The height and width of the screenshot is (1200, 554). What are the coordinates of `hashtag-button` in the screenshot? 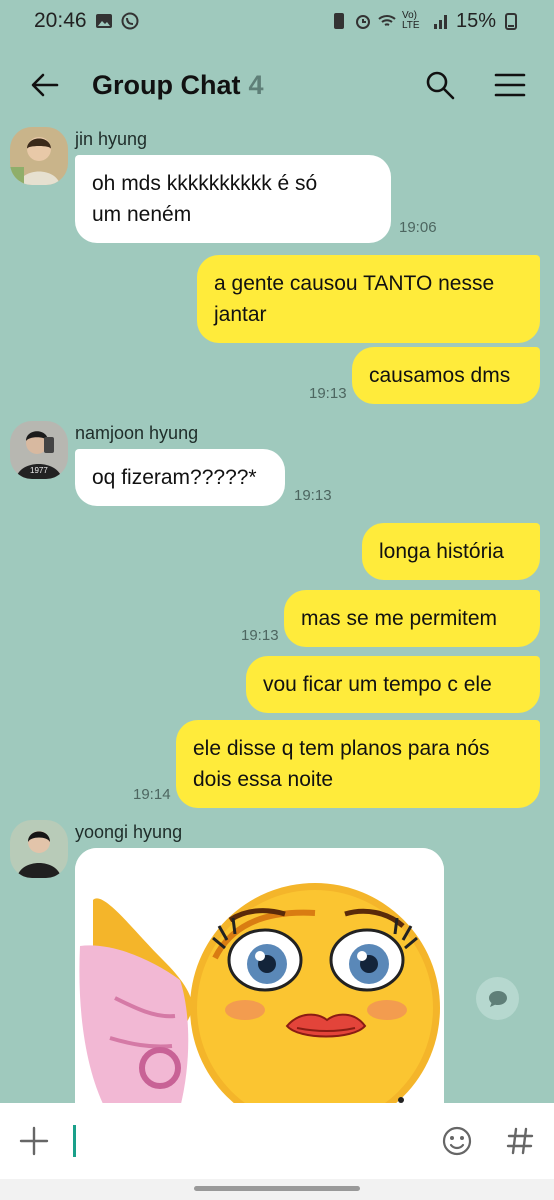 It's located at (520, 1141).